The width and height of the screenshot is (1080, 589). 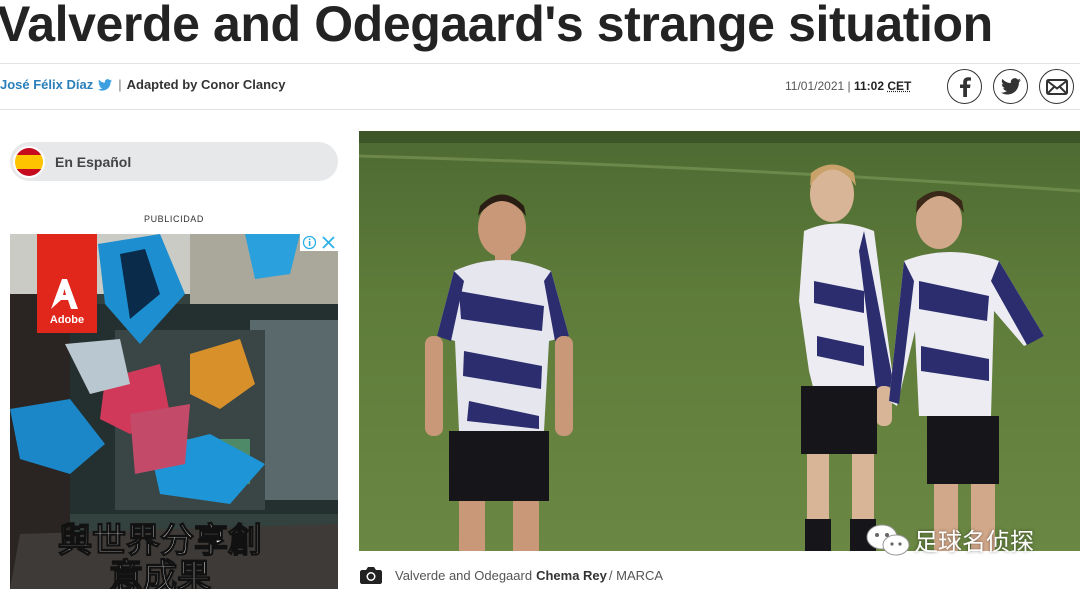 What do you see at coordinates (328, 242) in the screenshot?
I see `close-icon` at bounding box center [328, 242].